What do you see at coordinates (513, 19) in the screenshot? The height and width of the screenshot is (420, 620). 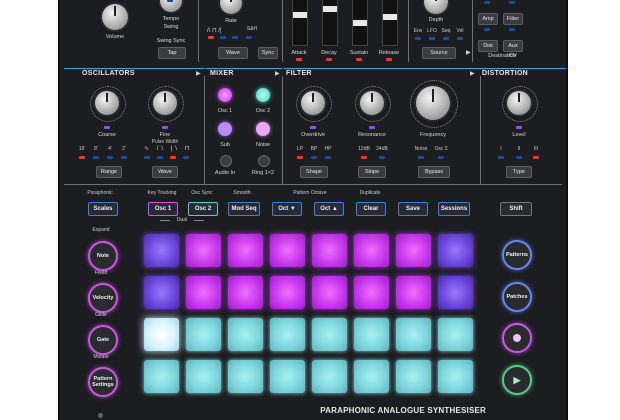 I see `filter-button: Filter` at bounding box center [513, 19].